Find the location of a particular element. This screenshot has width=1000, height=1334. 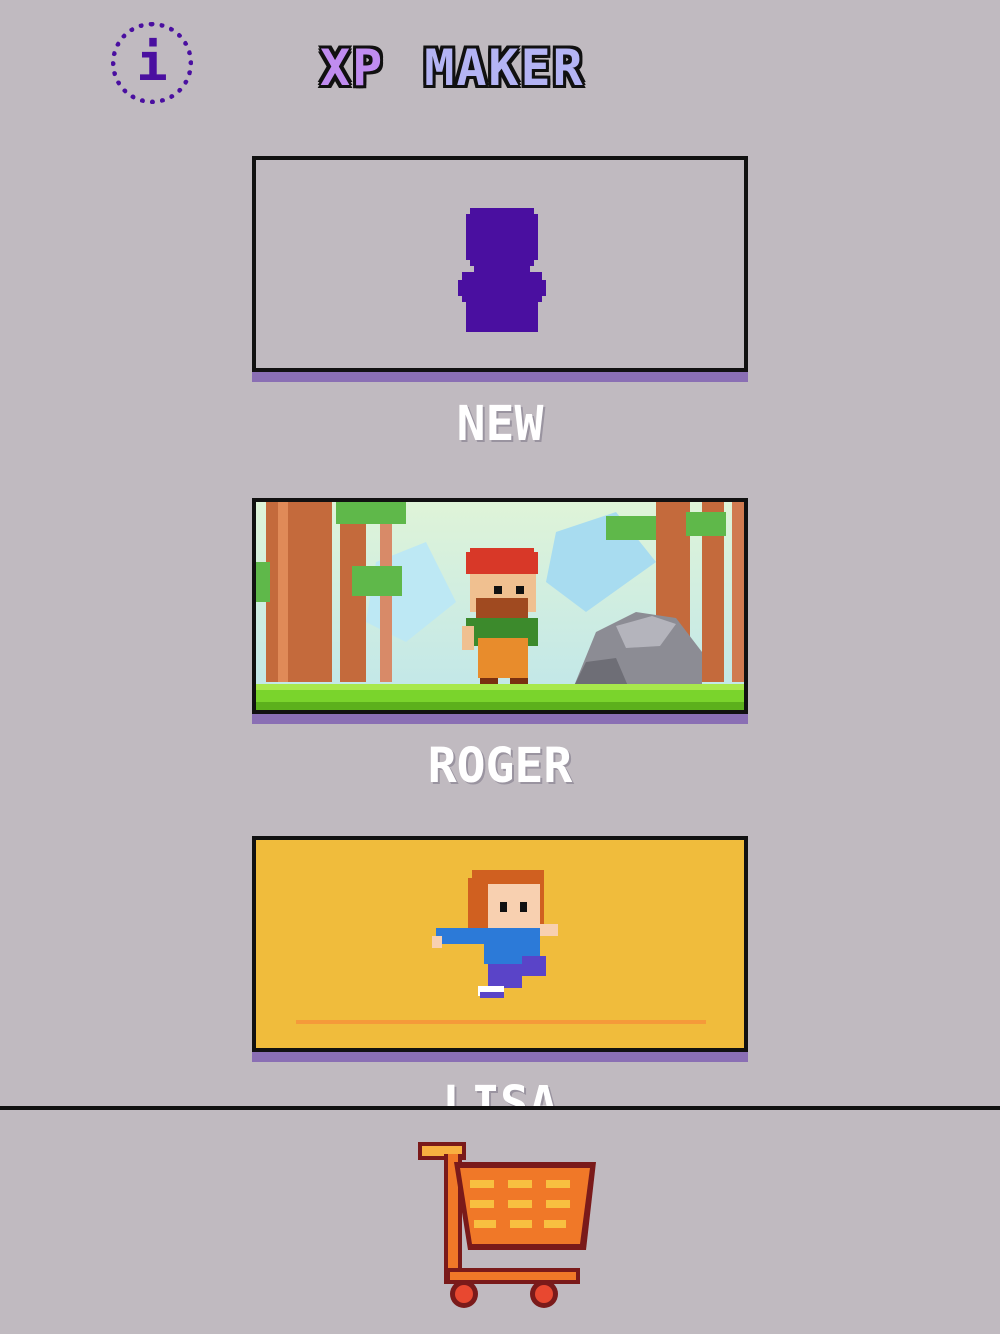

app-title-maker: MAKER is located at coordinates (504, 68).